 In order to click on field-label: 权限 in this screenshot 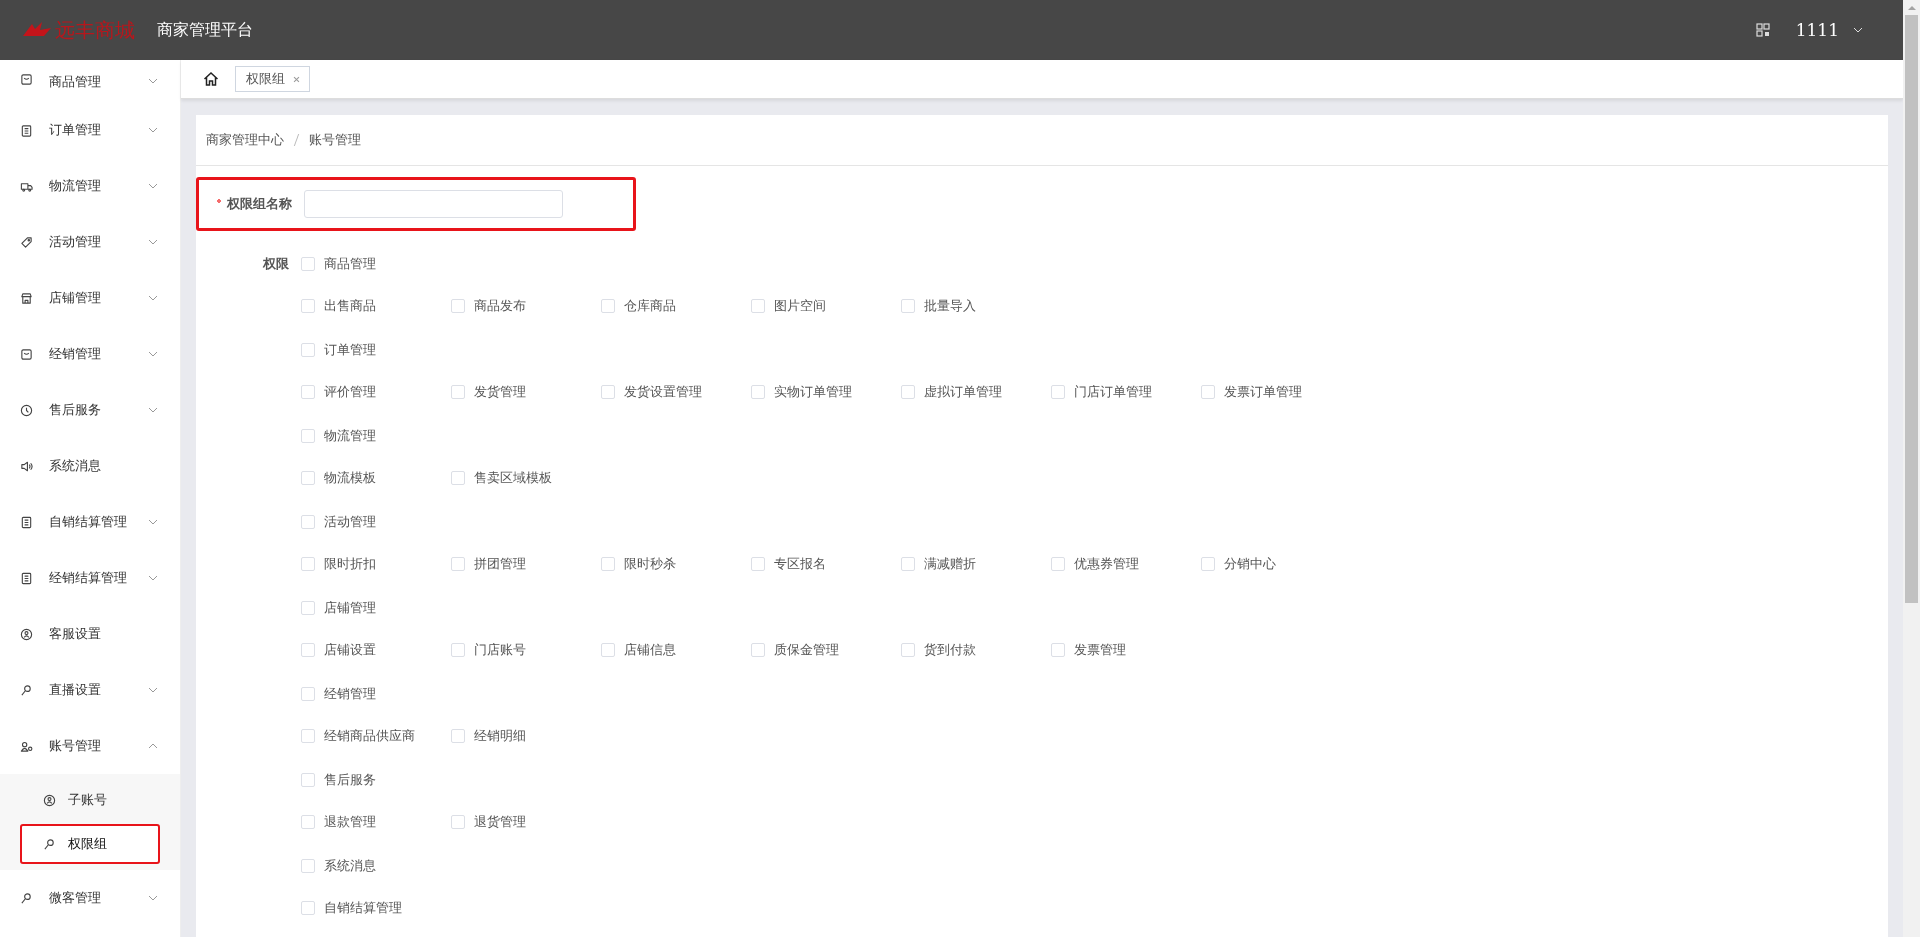, I will do `click(276, 263)`.